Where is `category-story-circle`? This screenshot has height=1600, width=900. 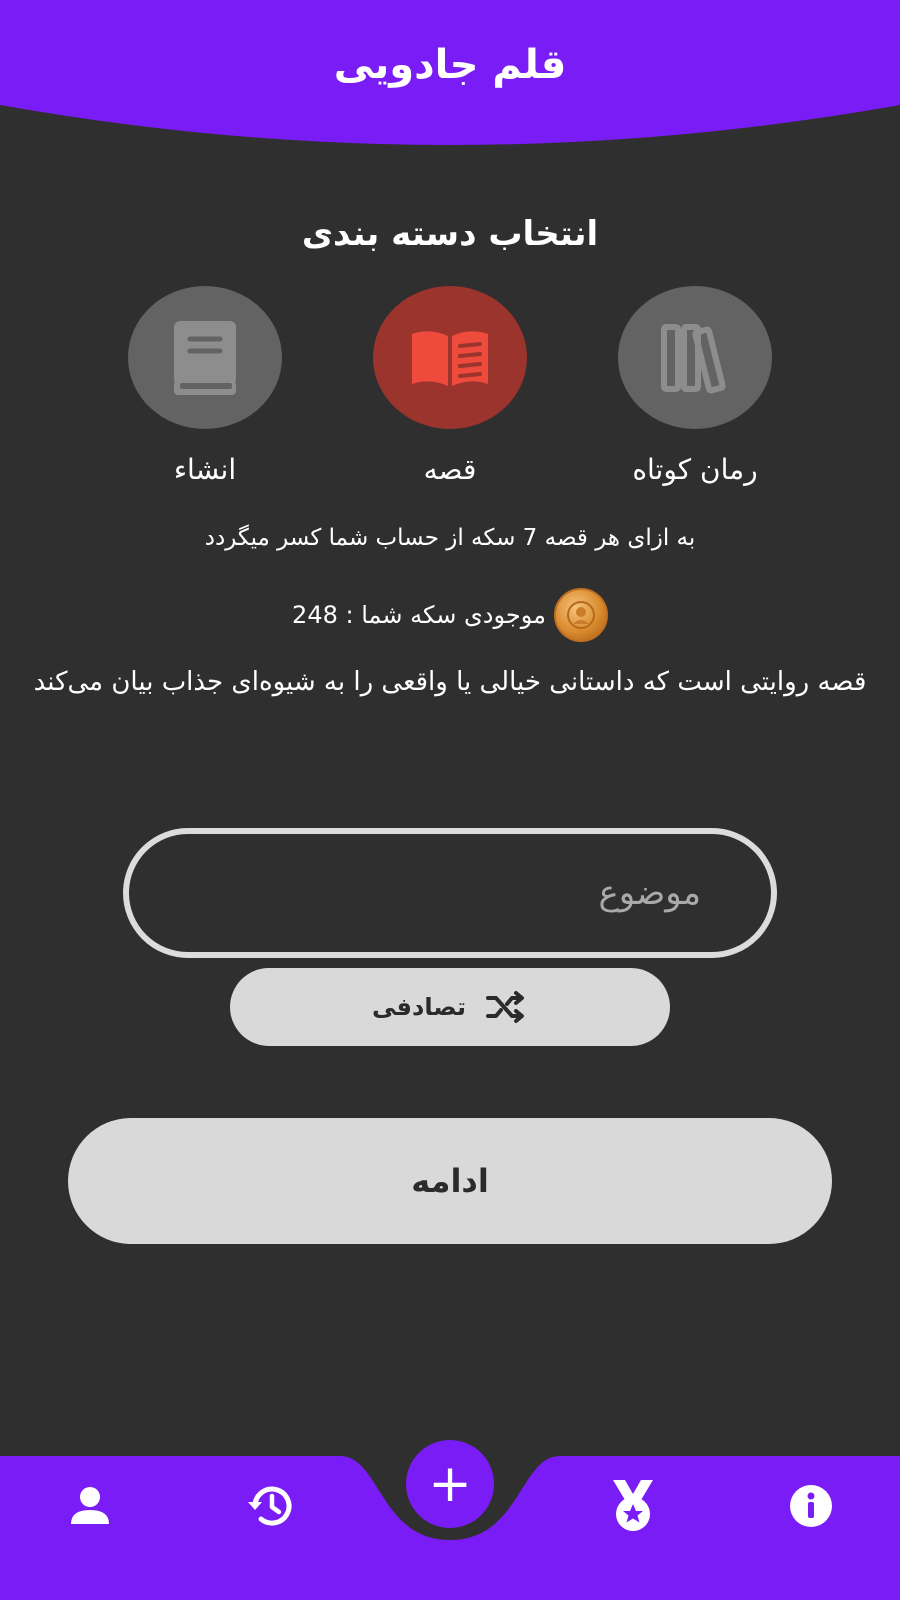 category-story-circle is located at coordinates (450, 357).